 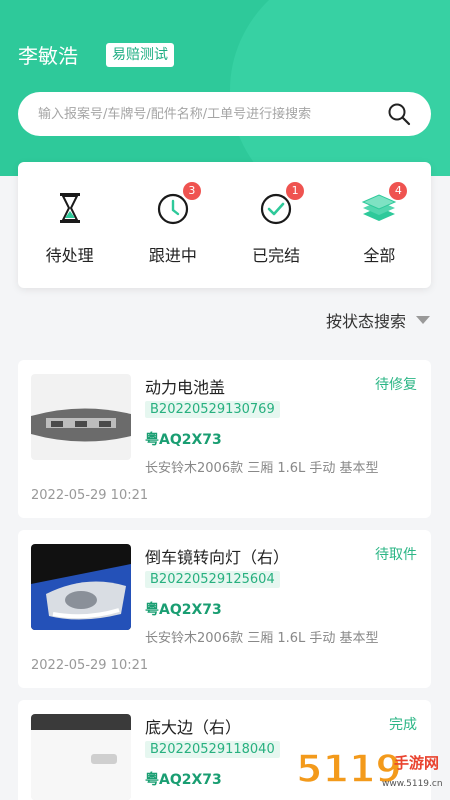 What do you see at coordinates (423, 320) in the screenshot?
I see `dropdown-arrow-icon` at bounding box center [423, 320].